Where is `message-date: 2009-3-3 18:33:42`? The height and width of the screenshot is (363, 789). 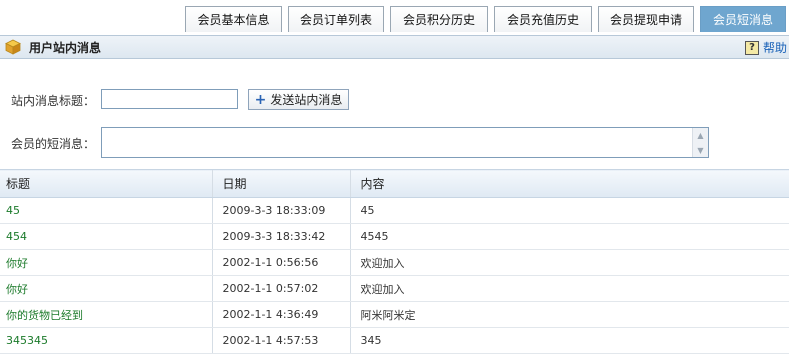 message-date: 2009-3-3 18:33:42 is located at coordinates (280, 236).